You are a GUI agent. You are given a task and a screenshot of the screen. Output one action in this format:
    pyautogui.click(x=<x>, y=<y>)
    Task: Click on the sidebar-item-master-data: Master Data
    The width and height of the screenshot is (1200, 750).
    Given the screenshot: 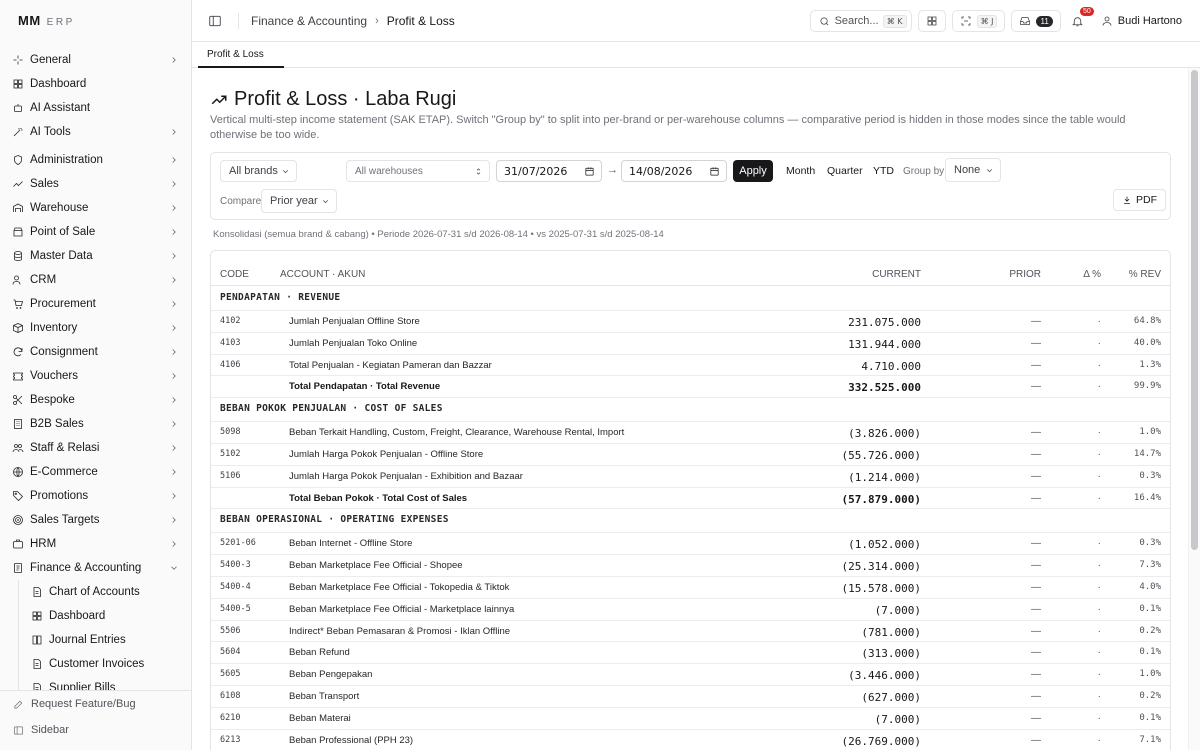 What is the action you would take?
    pyautogui.click(x=95, y=256)
    